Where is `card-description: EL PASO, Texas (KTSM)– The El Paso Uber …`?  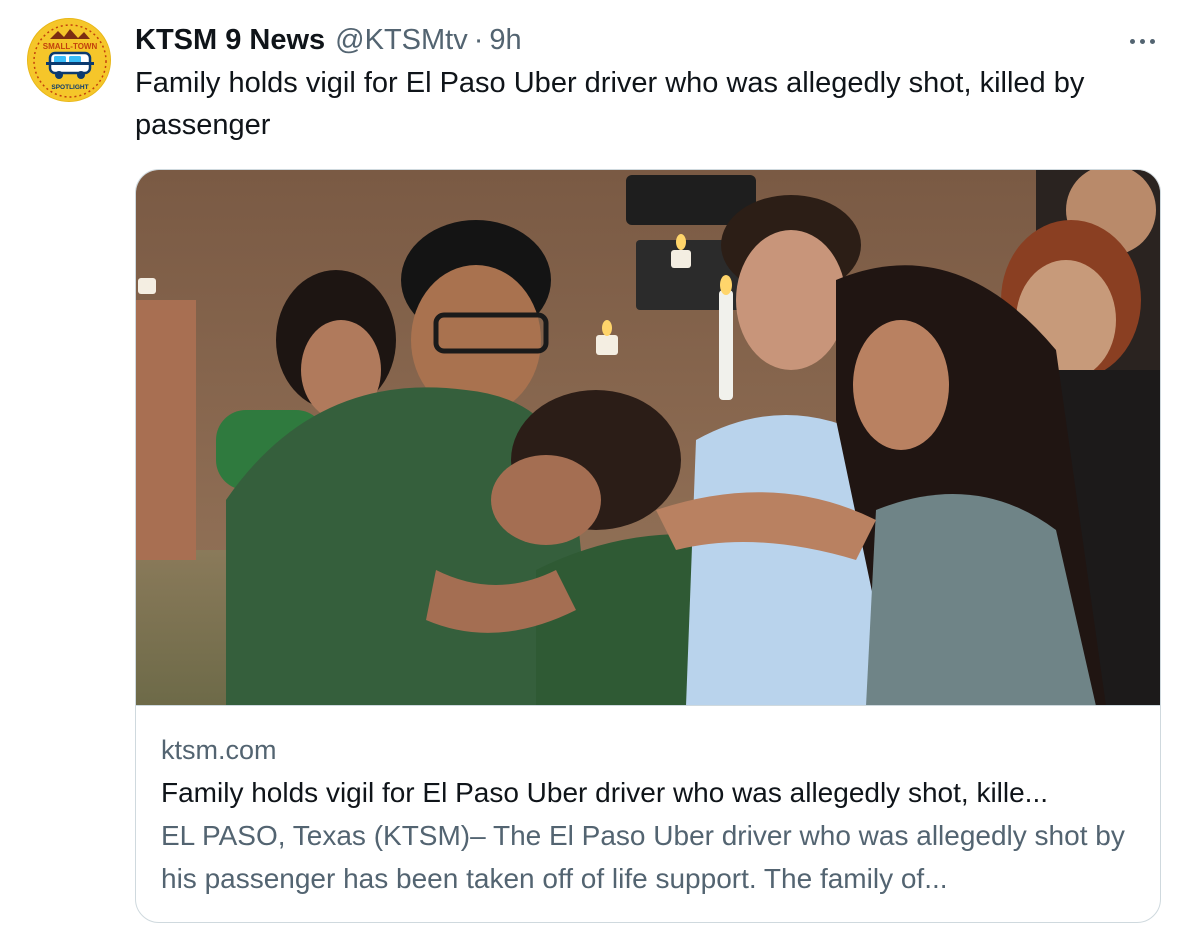
card-description: EL PASO, Texas (KTSM)– The El Paso Uber … is located at coordinates (643, 857).